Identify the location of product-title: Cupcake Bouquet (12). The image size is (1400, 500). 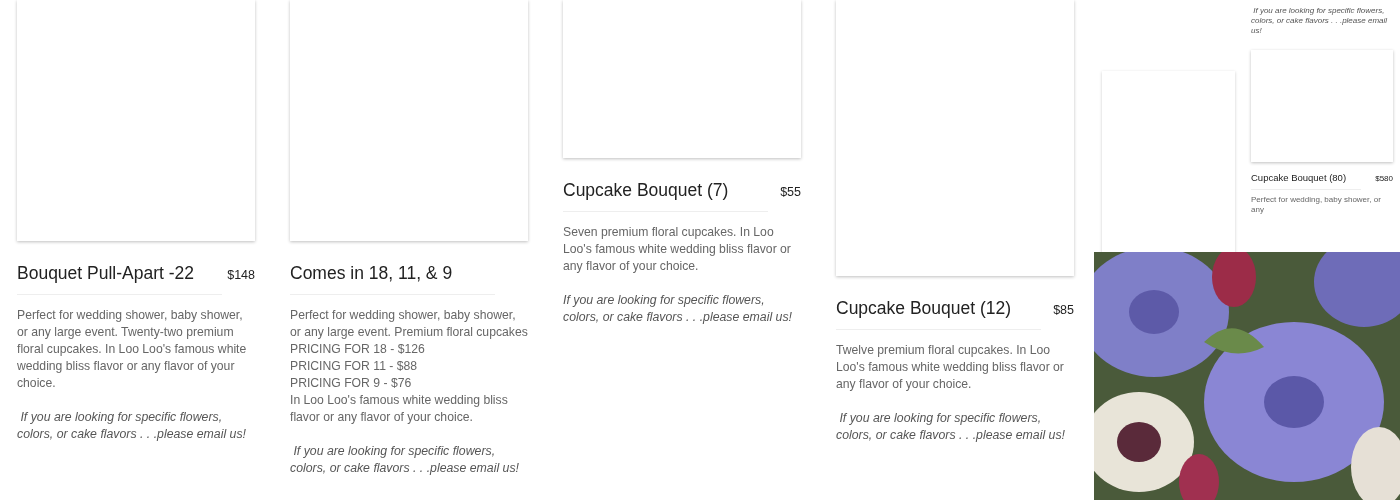
(924, 308).